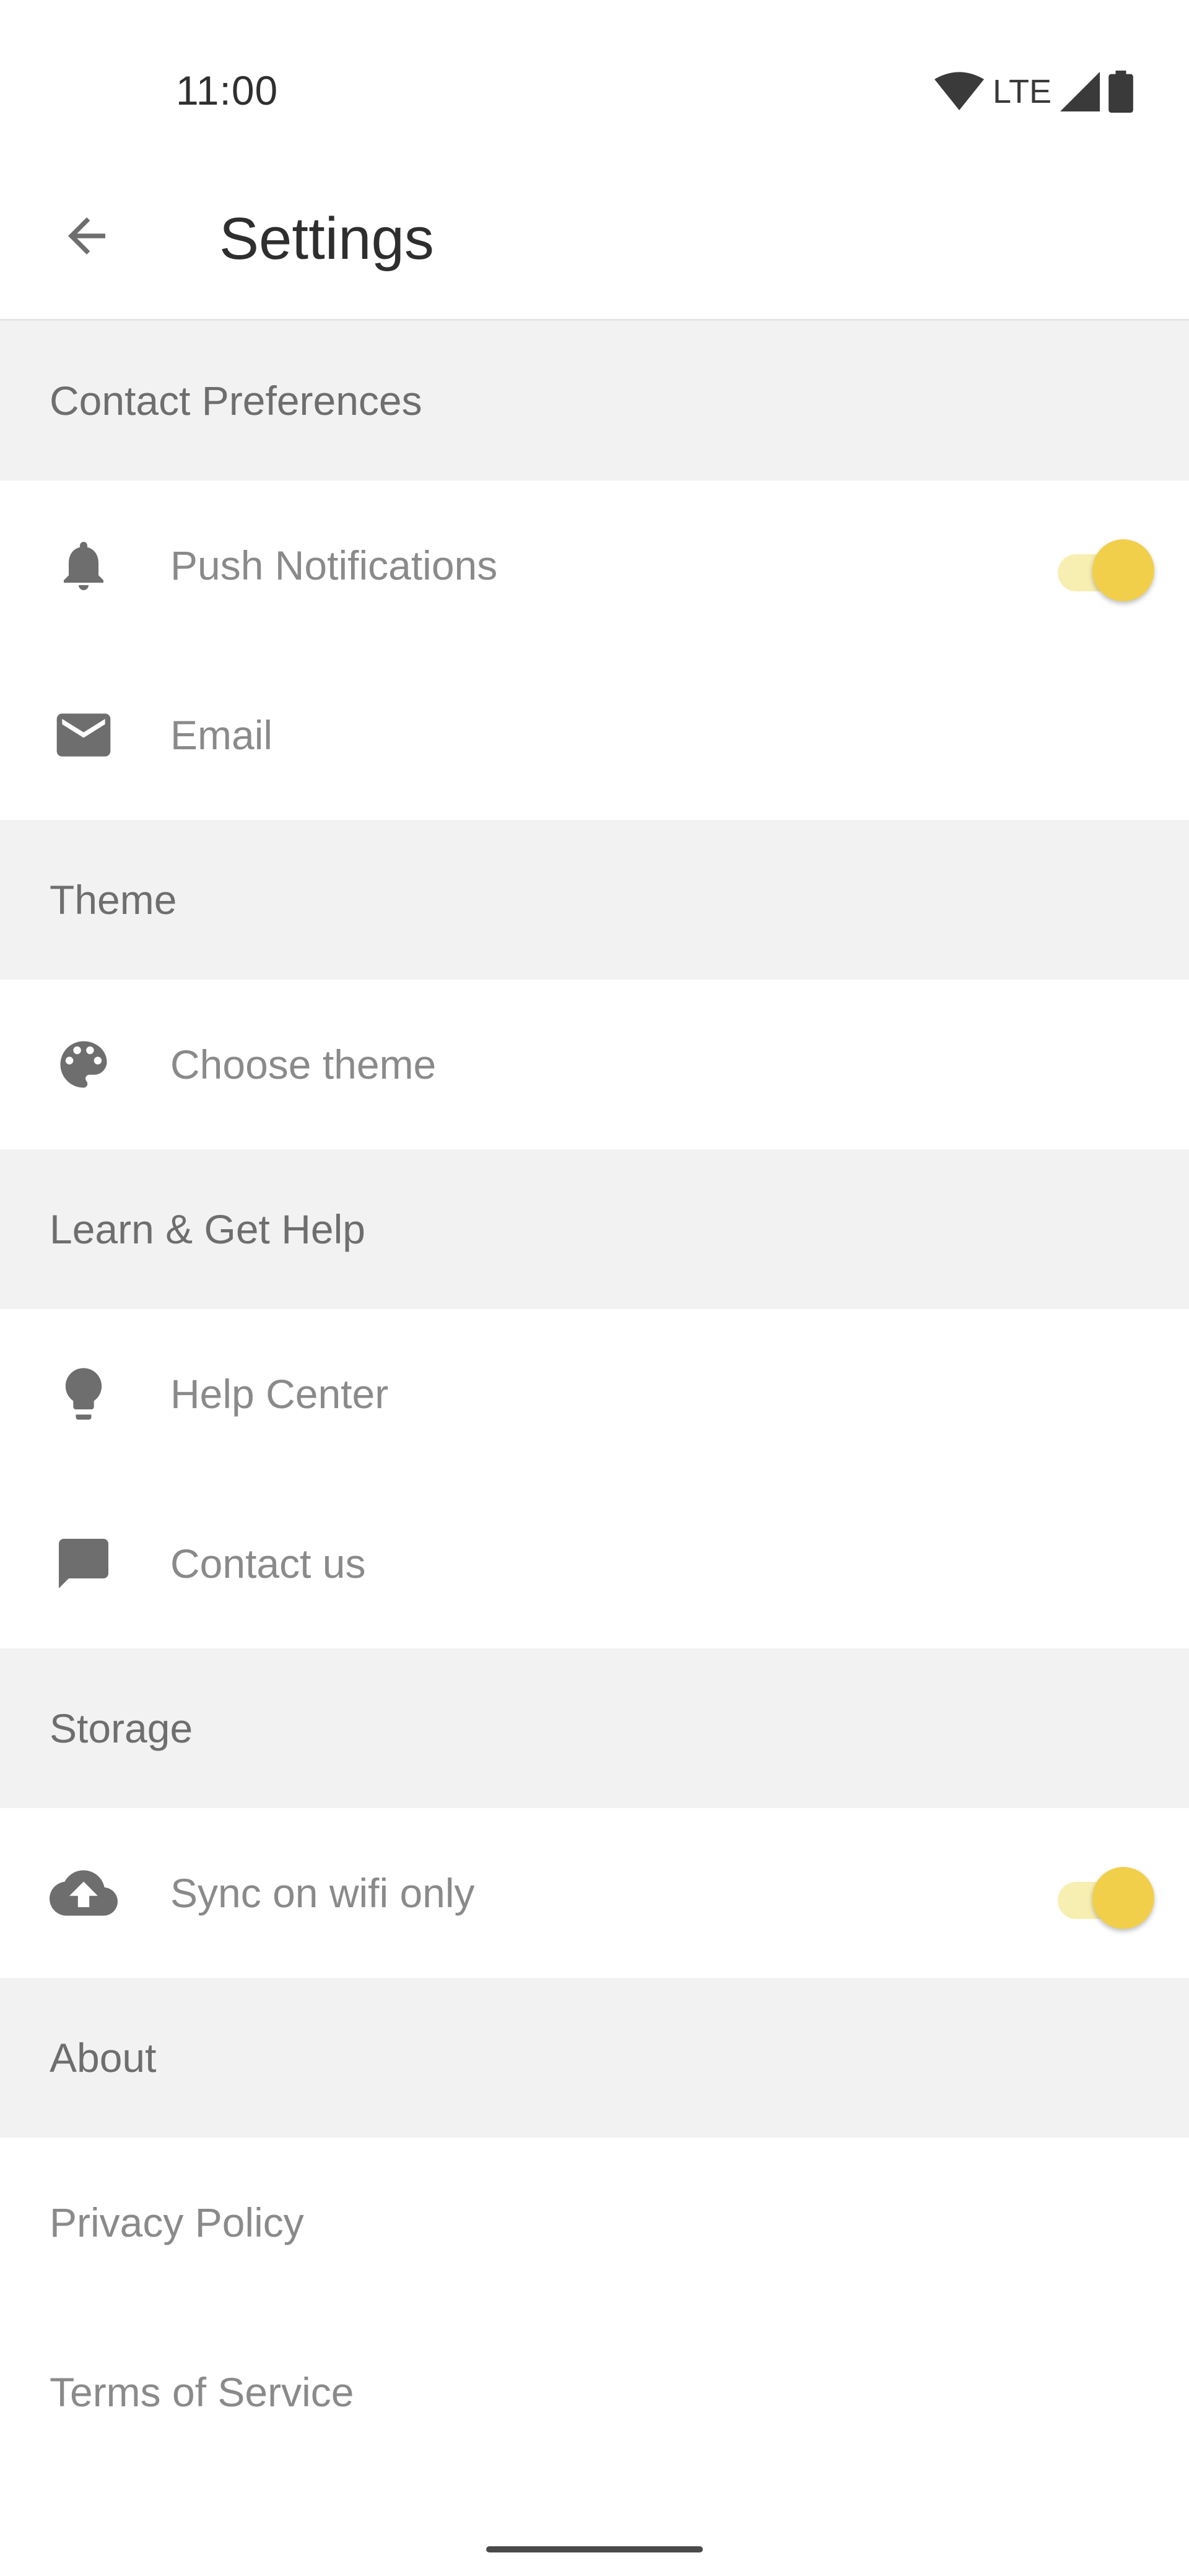 The image size is (1189, 2576). Describe the element at coordinates (594, 735) in the screenshot. I see `setting-email: Email` at that location.